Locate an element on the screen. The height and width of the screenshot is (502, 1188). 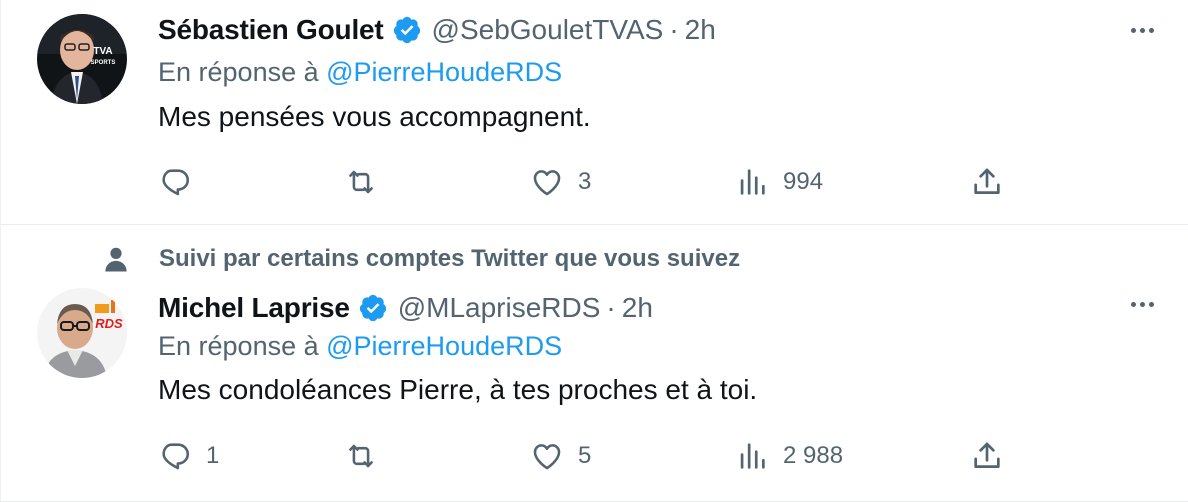
person-icon is located at coordinates (116, 259).